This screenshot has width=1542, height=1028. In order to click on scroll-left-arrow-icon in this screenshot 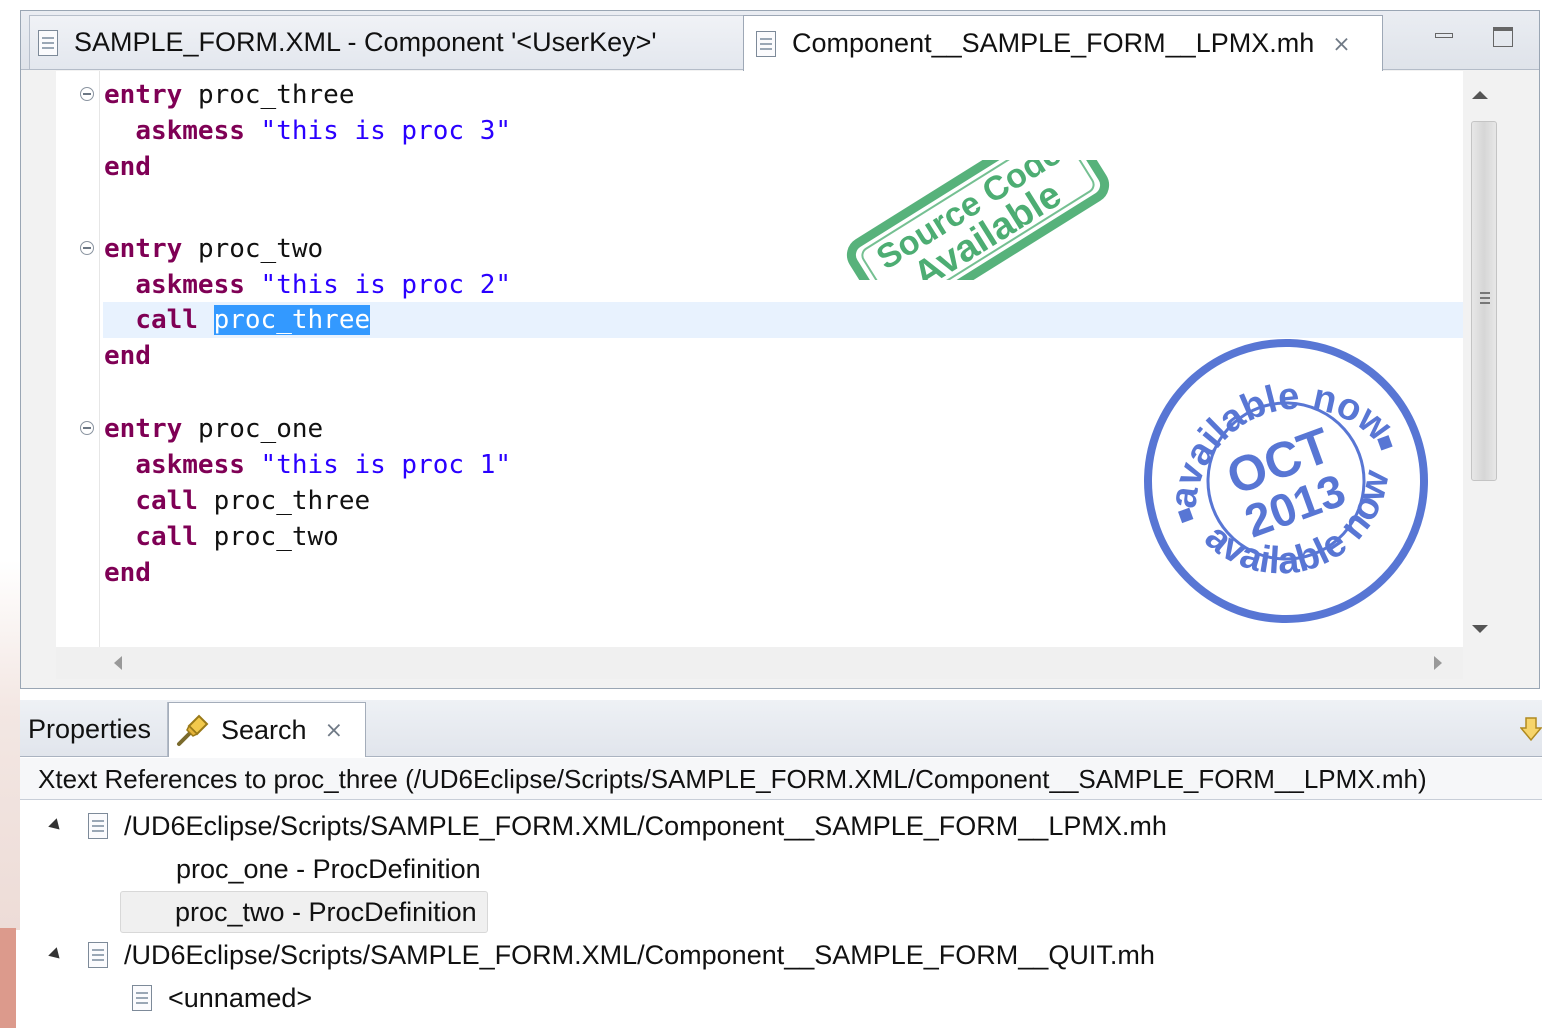, I will do `click(118, 663)`.